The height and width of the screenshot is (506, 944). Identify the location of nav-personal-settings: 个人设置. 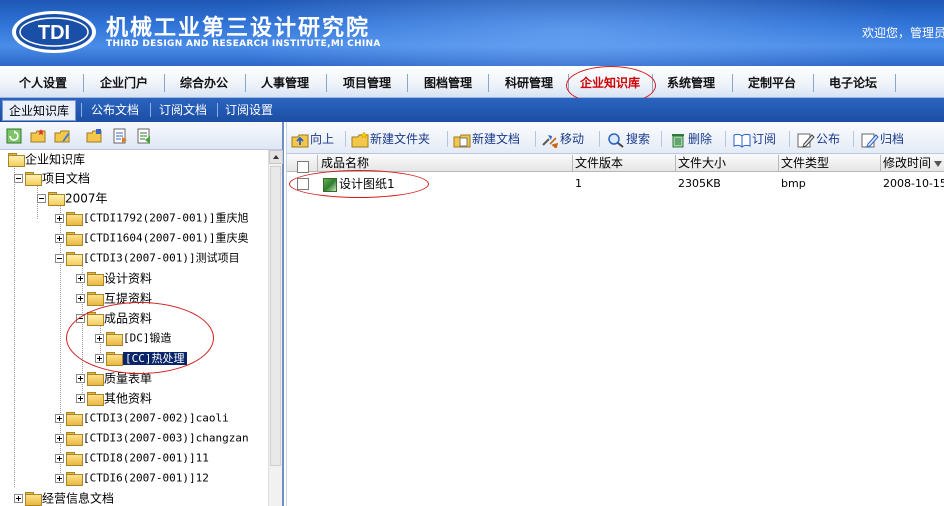
(43, 83).